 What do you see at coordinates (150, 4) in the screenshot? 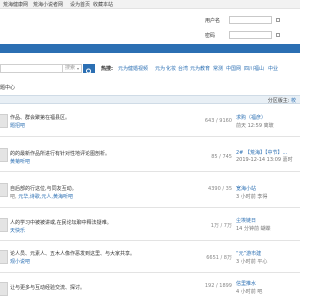
I see `top-bar: 荒海健康网 荒海小说者网 设为首页 收藏本站` at bounding box center [150, 4].